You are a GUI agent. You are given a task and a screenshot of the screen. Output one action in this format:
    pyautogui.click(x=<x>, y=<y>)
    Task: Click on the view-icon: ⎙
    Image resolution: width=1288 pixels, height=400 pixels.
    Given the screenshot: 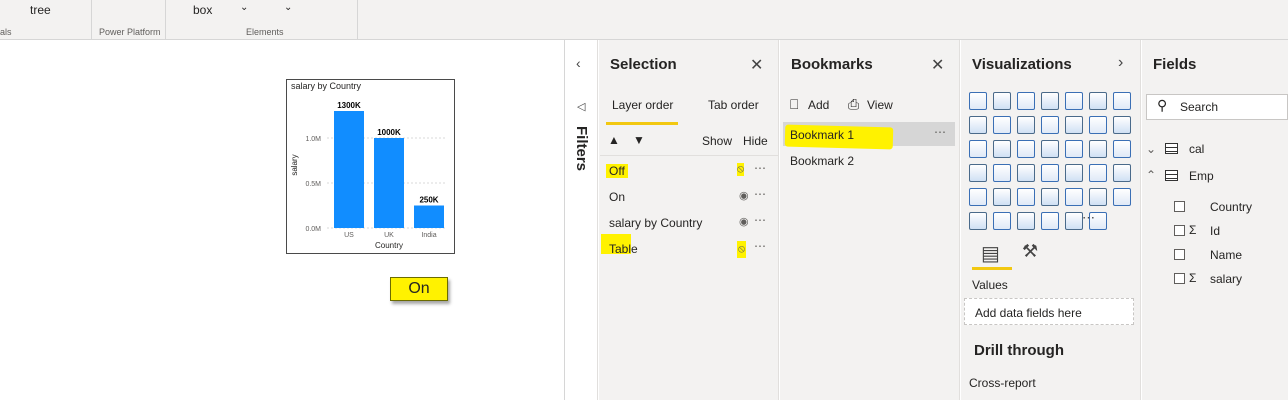 What is the action you would take?
    pyautogui.click(x=853, y=104)
    